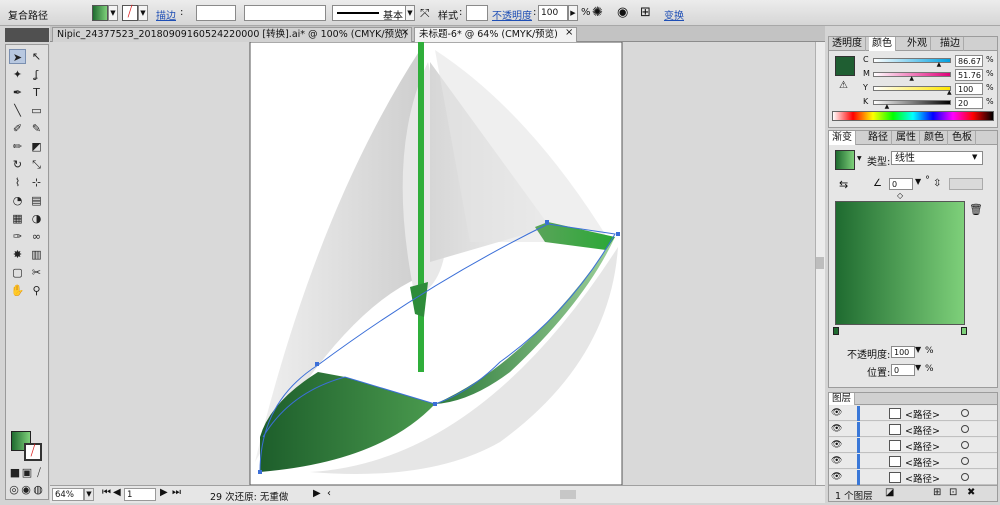  Describe the element at coordinates (477, 13) in the screenshot. I see `graphic-style-swatch` at that location.